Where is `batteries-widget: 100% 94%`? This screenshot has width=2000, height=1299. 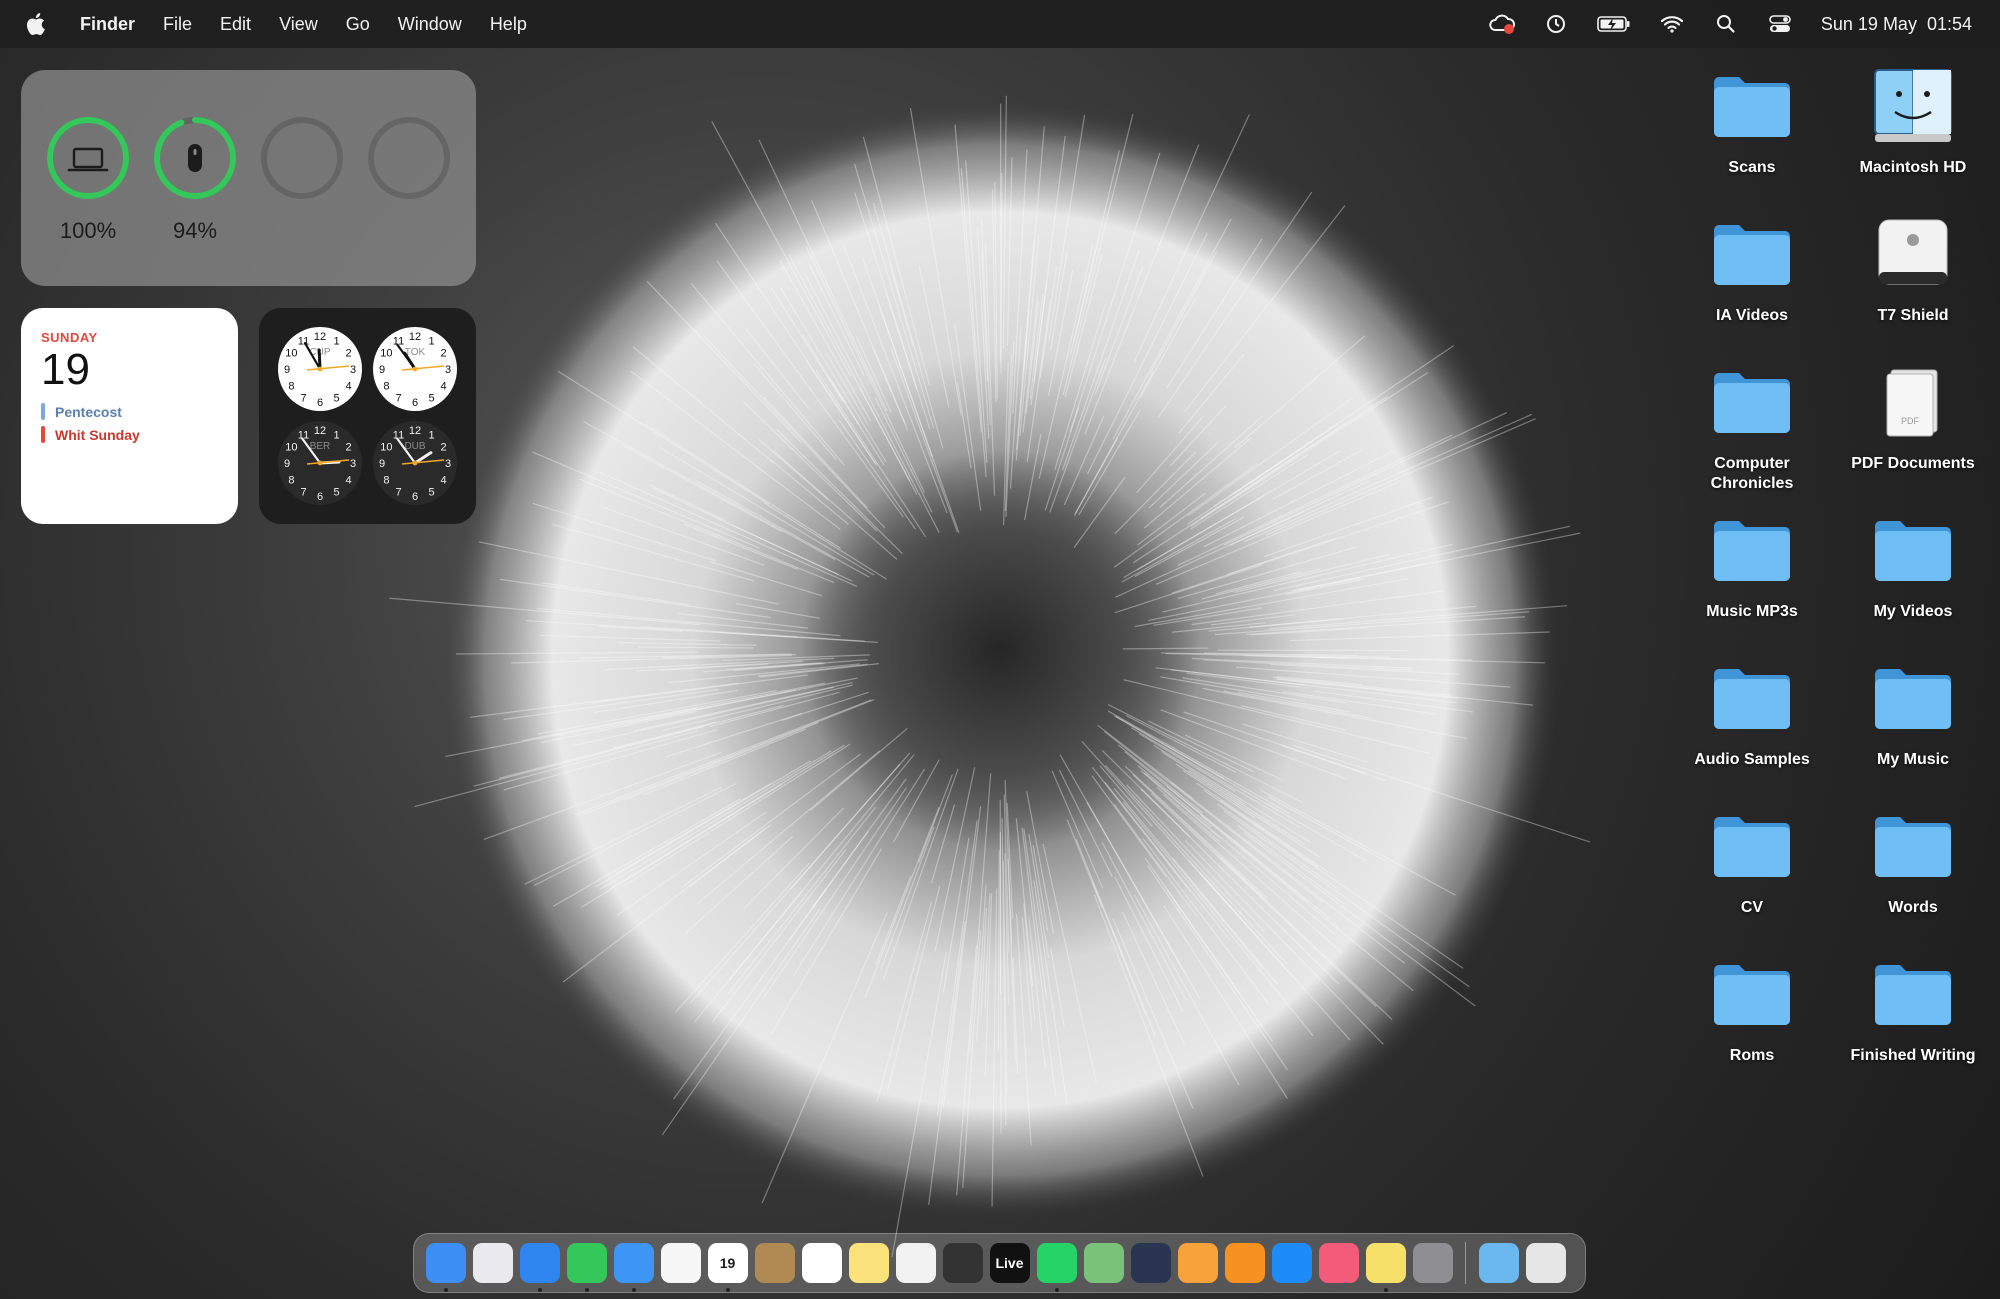 batteries-widget: 100% 94% is located at coordinates (248, 178).